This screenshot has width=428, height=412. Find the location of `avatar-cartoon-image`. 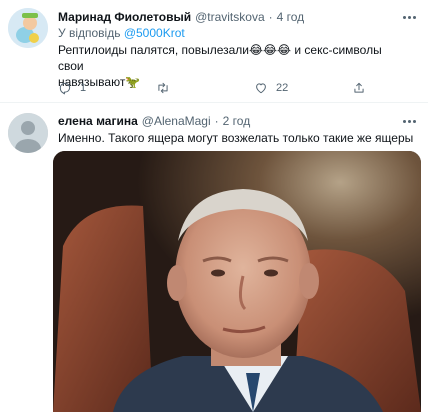

avatar-cartoon-image is located at coordinates (28, 28).